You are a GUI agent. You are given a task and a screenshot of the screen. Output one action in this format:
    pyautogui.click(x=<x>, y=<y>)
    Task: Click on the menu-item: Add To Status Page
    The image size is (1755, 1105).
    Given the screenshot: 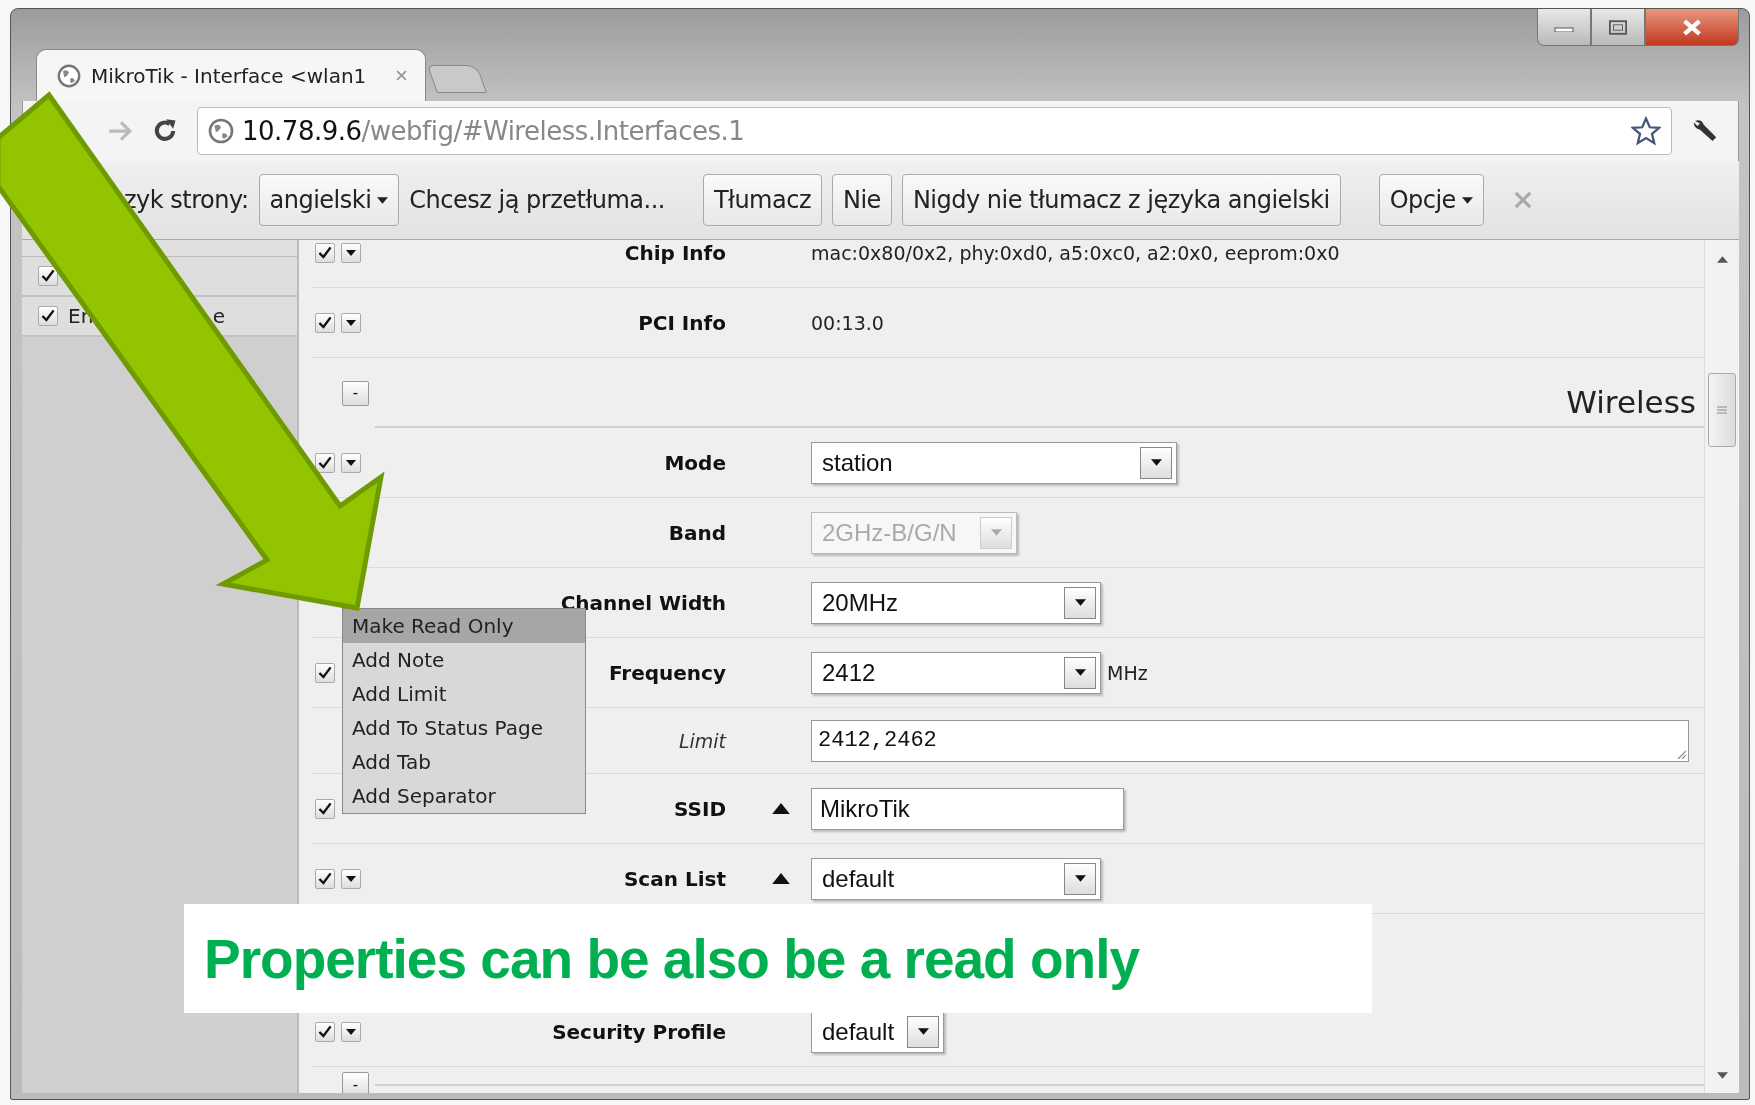 What is the action you would take?
    pyautogui.click(x=464, y=728)
    